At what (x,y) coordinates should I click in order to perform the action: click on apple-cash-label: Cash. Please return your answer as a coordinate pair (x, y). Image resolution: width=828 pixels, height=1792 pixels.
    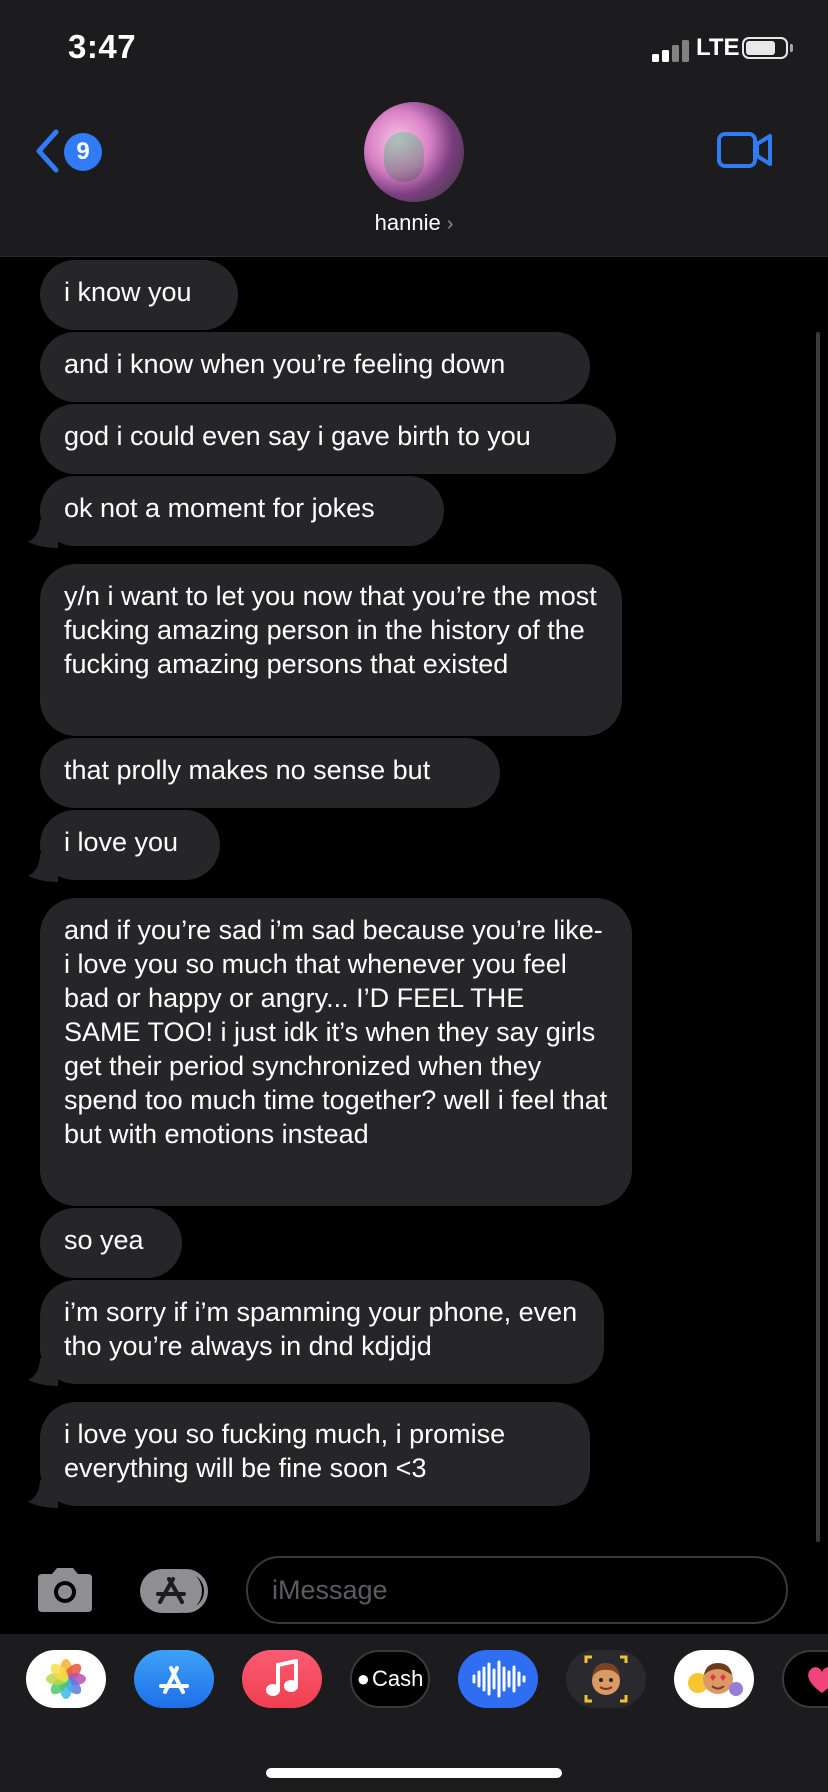
    Looking at the image, I should click on (397, 1678).